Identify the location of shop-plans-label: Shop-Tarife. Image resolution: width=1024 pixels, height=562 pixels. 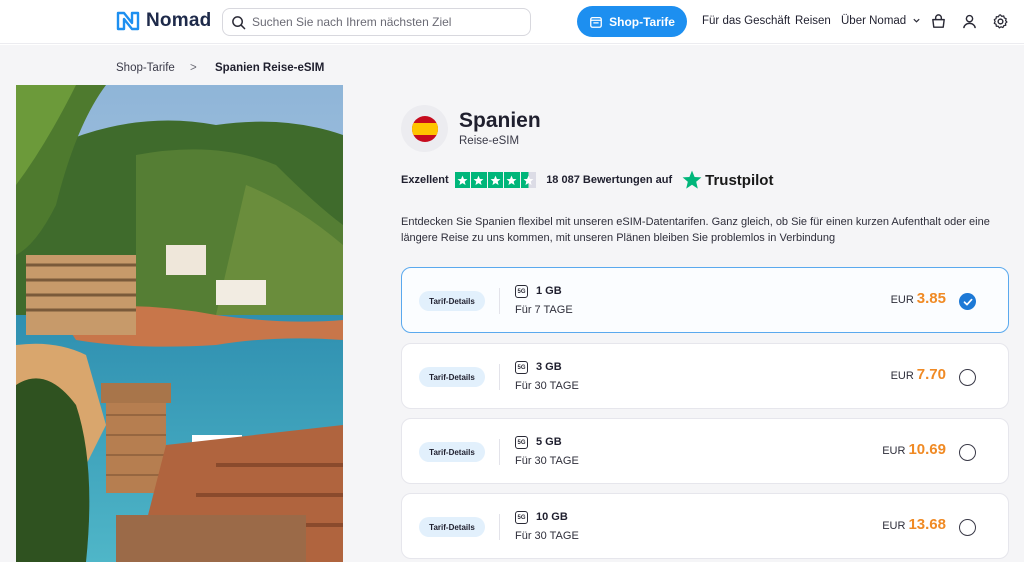
(642, 21).